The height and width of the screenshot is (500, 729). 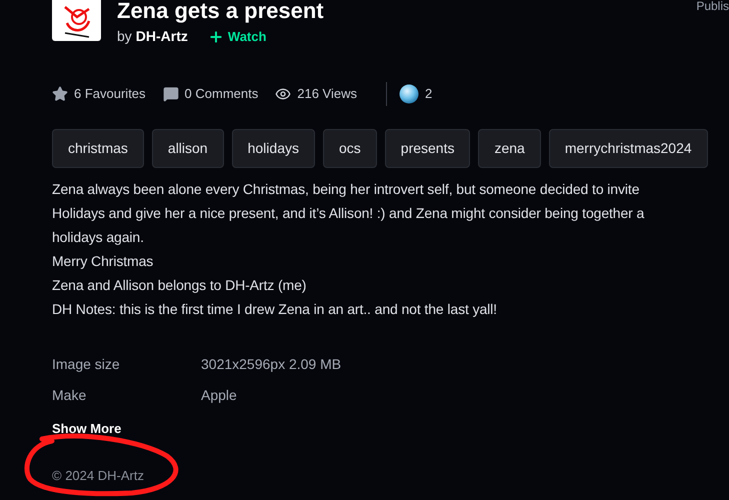 I want to click on published-label: Publis, so click(x=712, y=6).